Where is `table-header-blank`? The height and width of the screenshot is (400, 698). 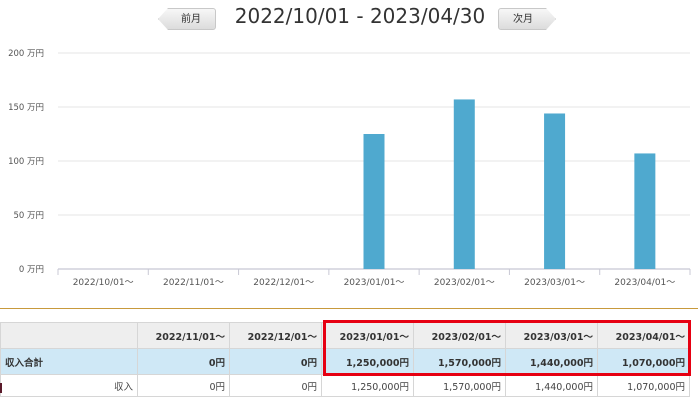 table-header-blank is located at coordinates (69, 335).